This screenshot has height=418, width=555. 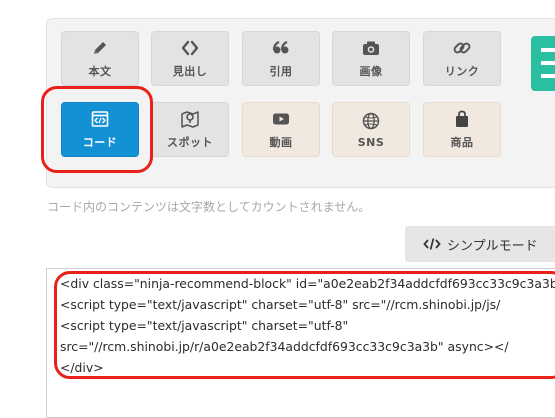 I want to click on tool-button-spot: スポット, so click(x=190, y=129).